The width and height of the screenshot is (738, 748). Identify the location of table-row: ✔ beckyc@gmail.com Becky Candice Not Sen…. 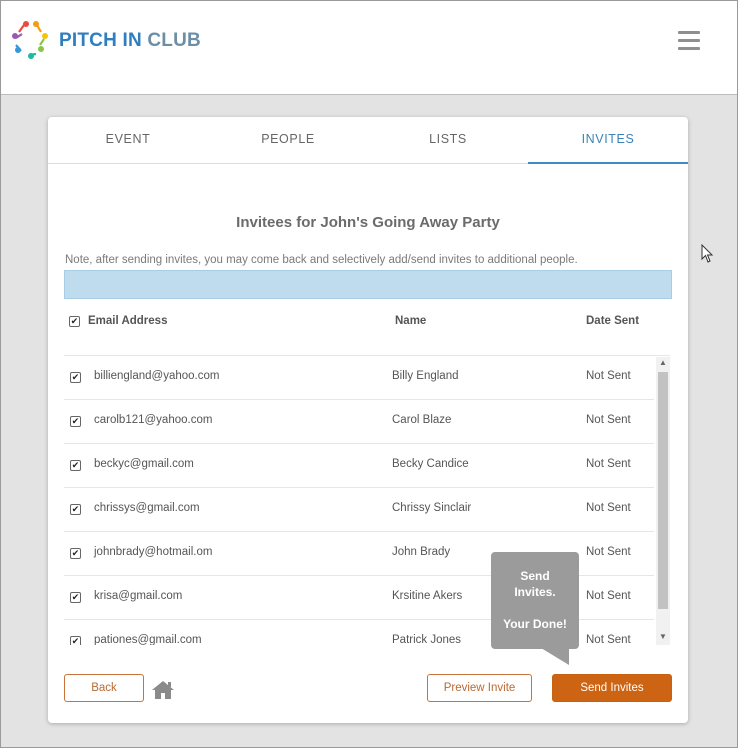
(359, 466).